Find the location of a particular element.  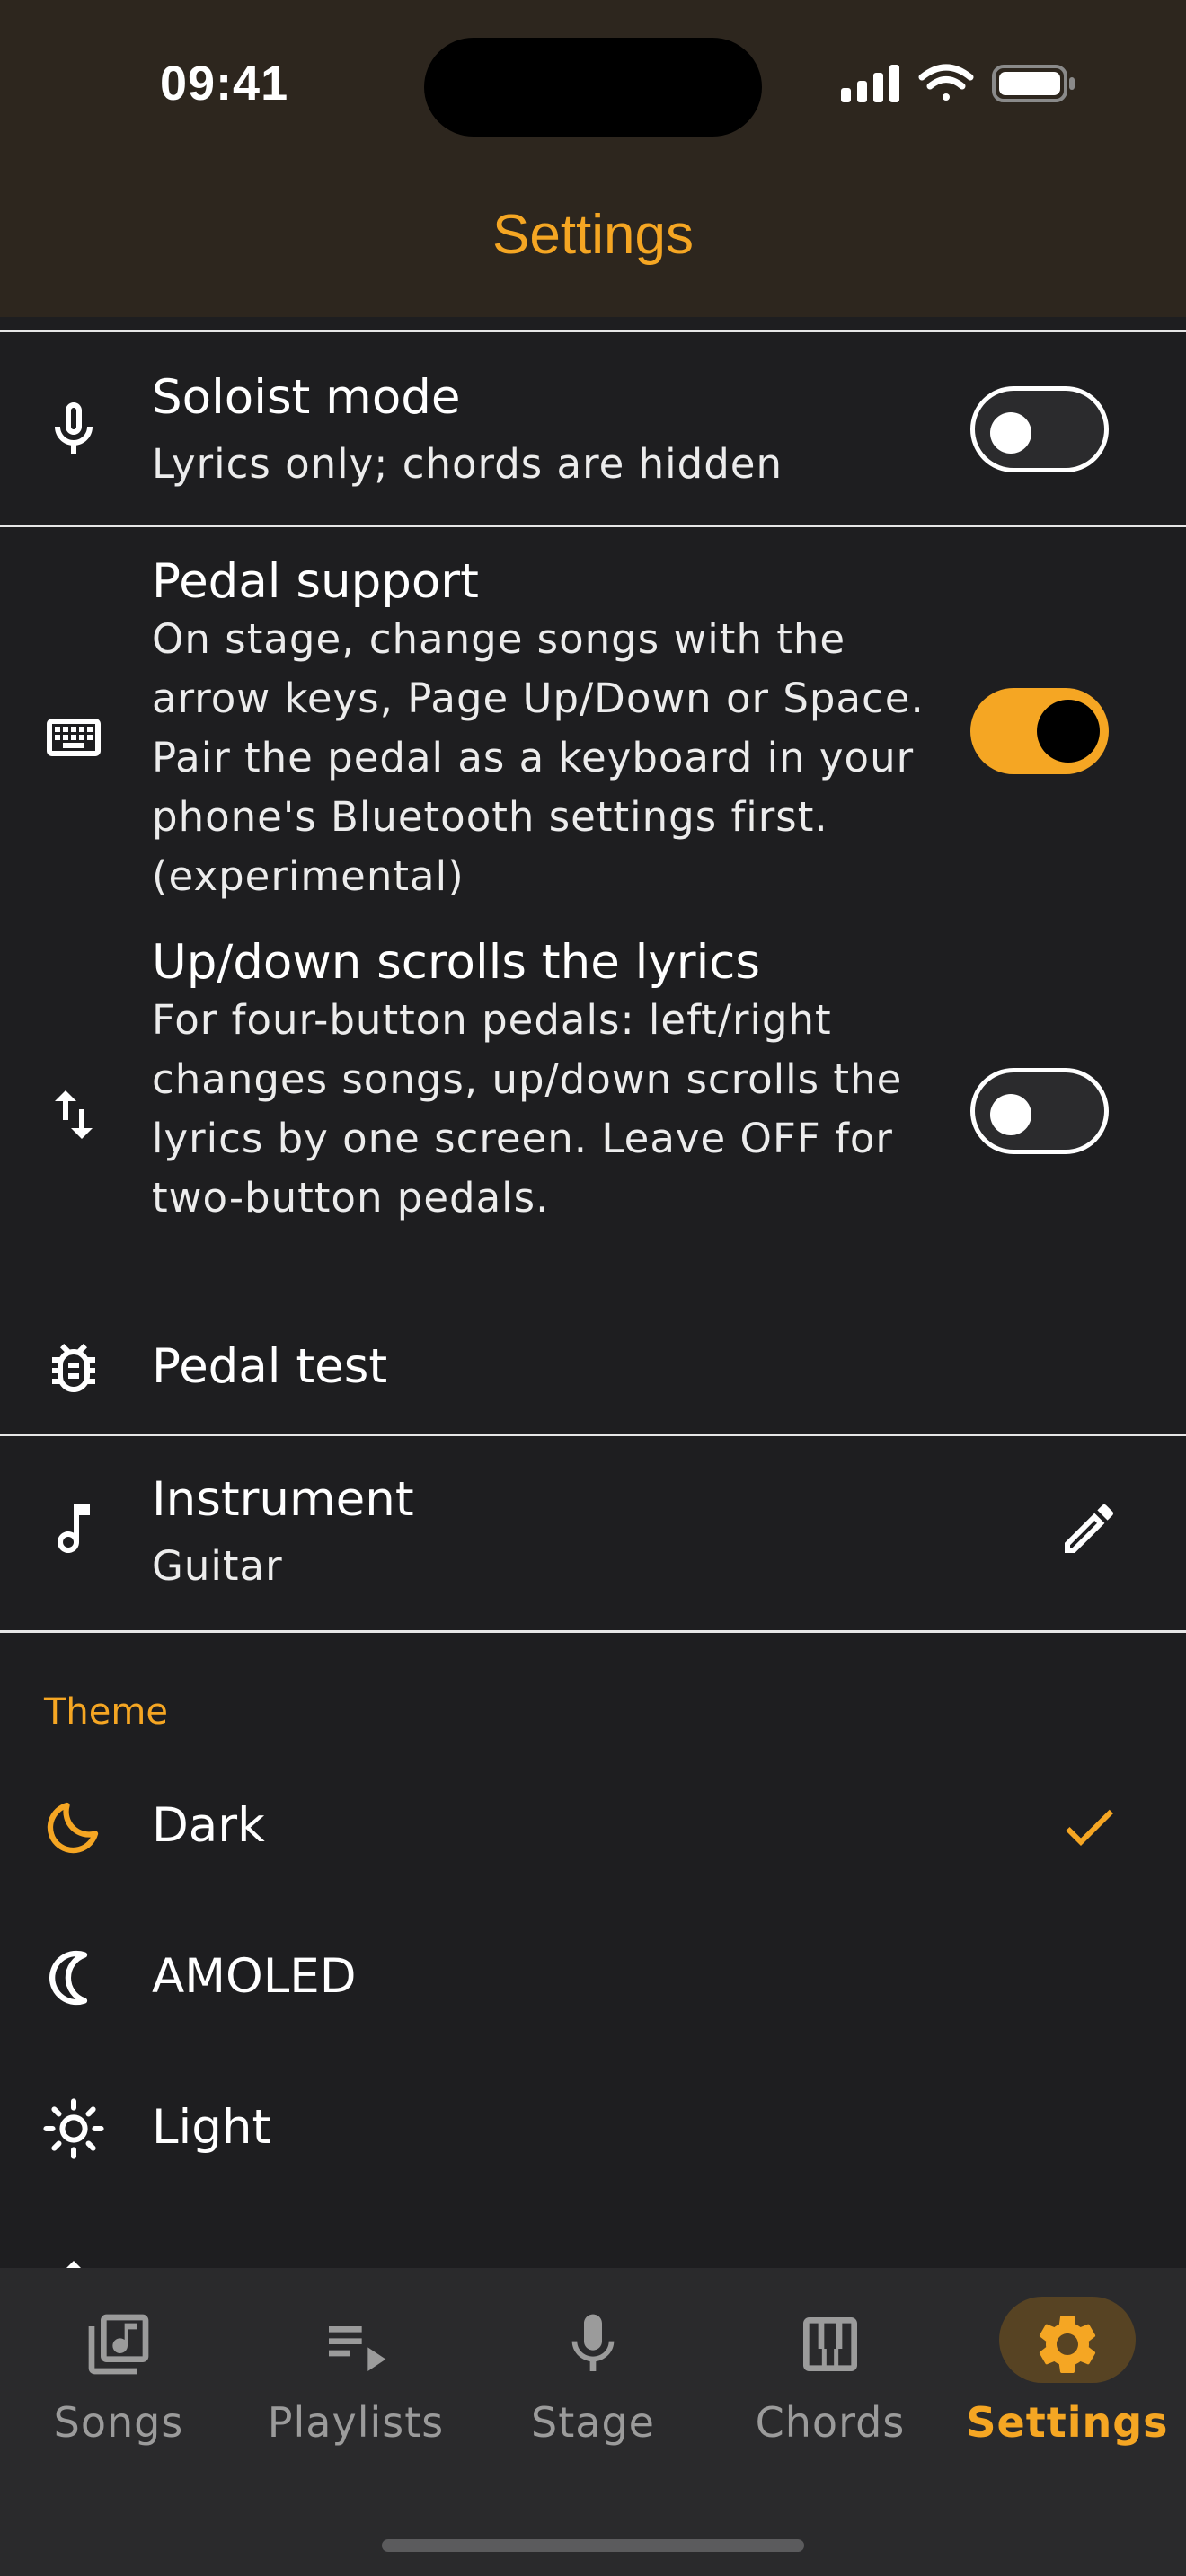

soloist-mode-toggle is located at coordinates (1039, 429).